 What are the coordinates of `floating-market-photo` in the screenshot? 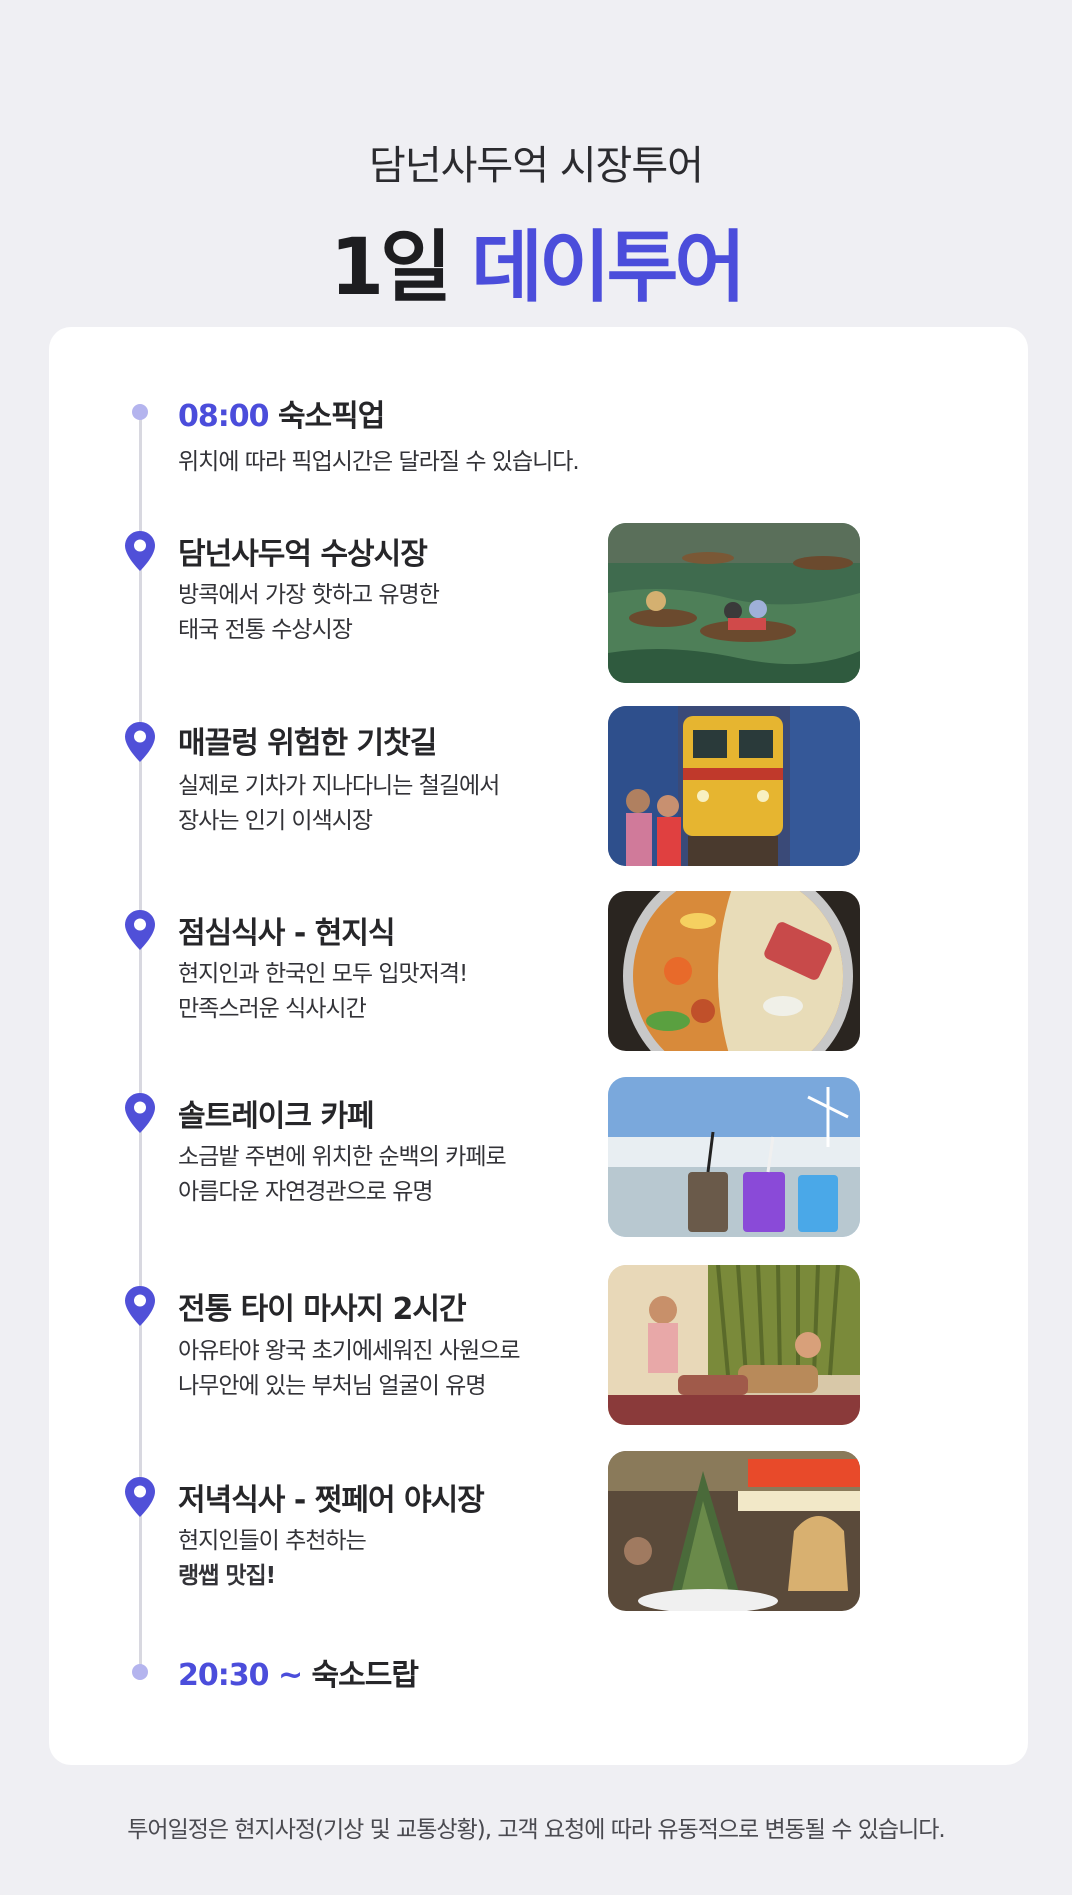 It's located at (734, 603).